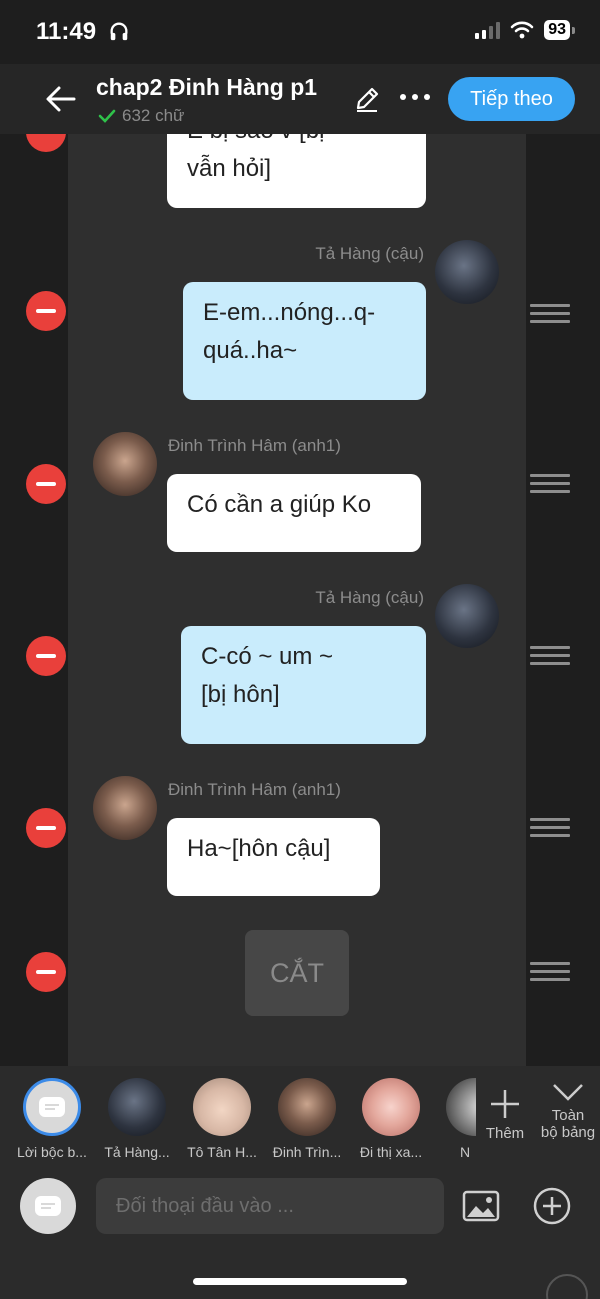  I want to click on narration-avatar, so click(52, 1107).